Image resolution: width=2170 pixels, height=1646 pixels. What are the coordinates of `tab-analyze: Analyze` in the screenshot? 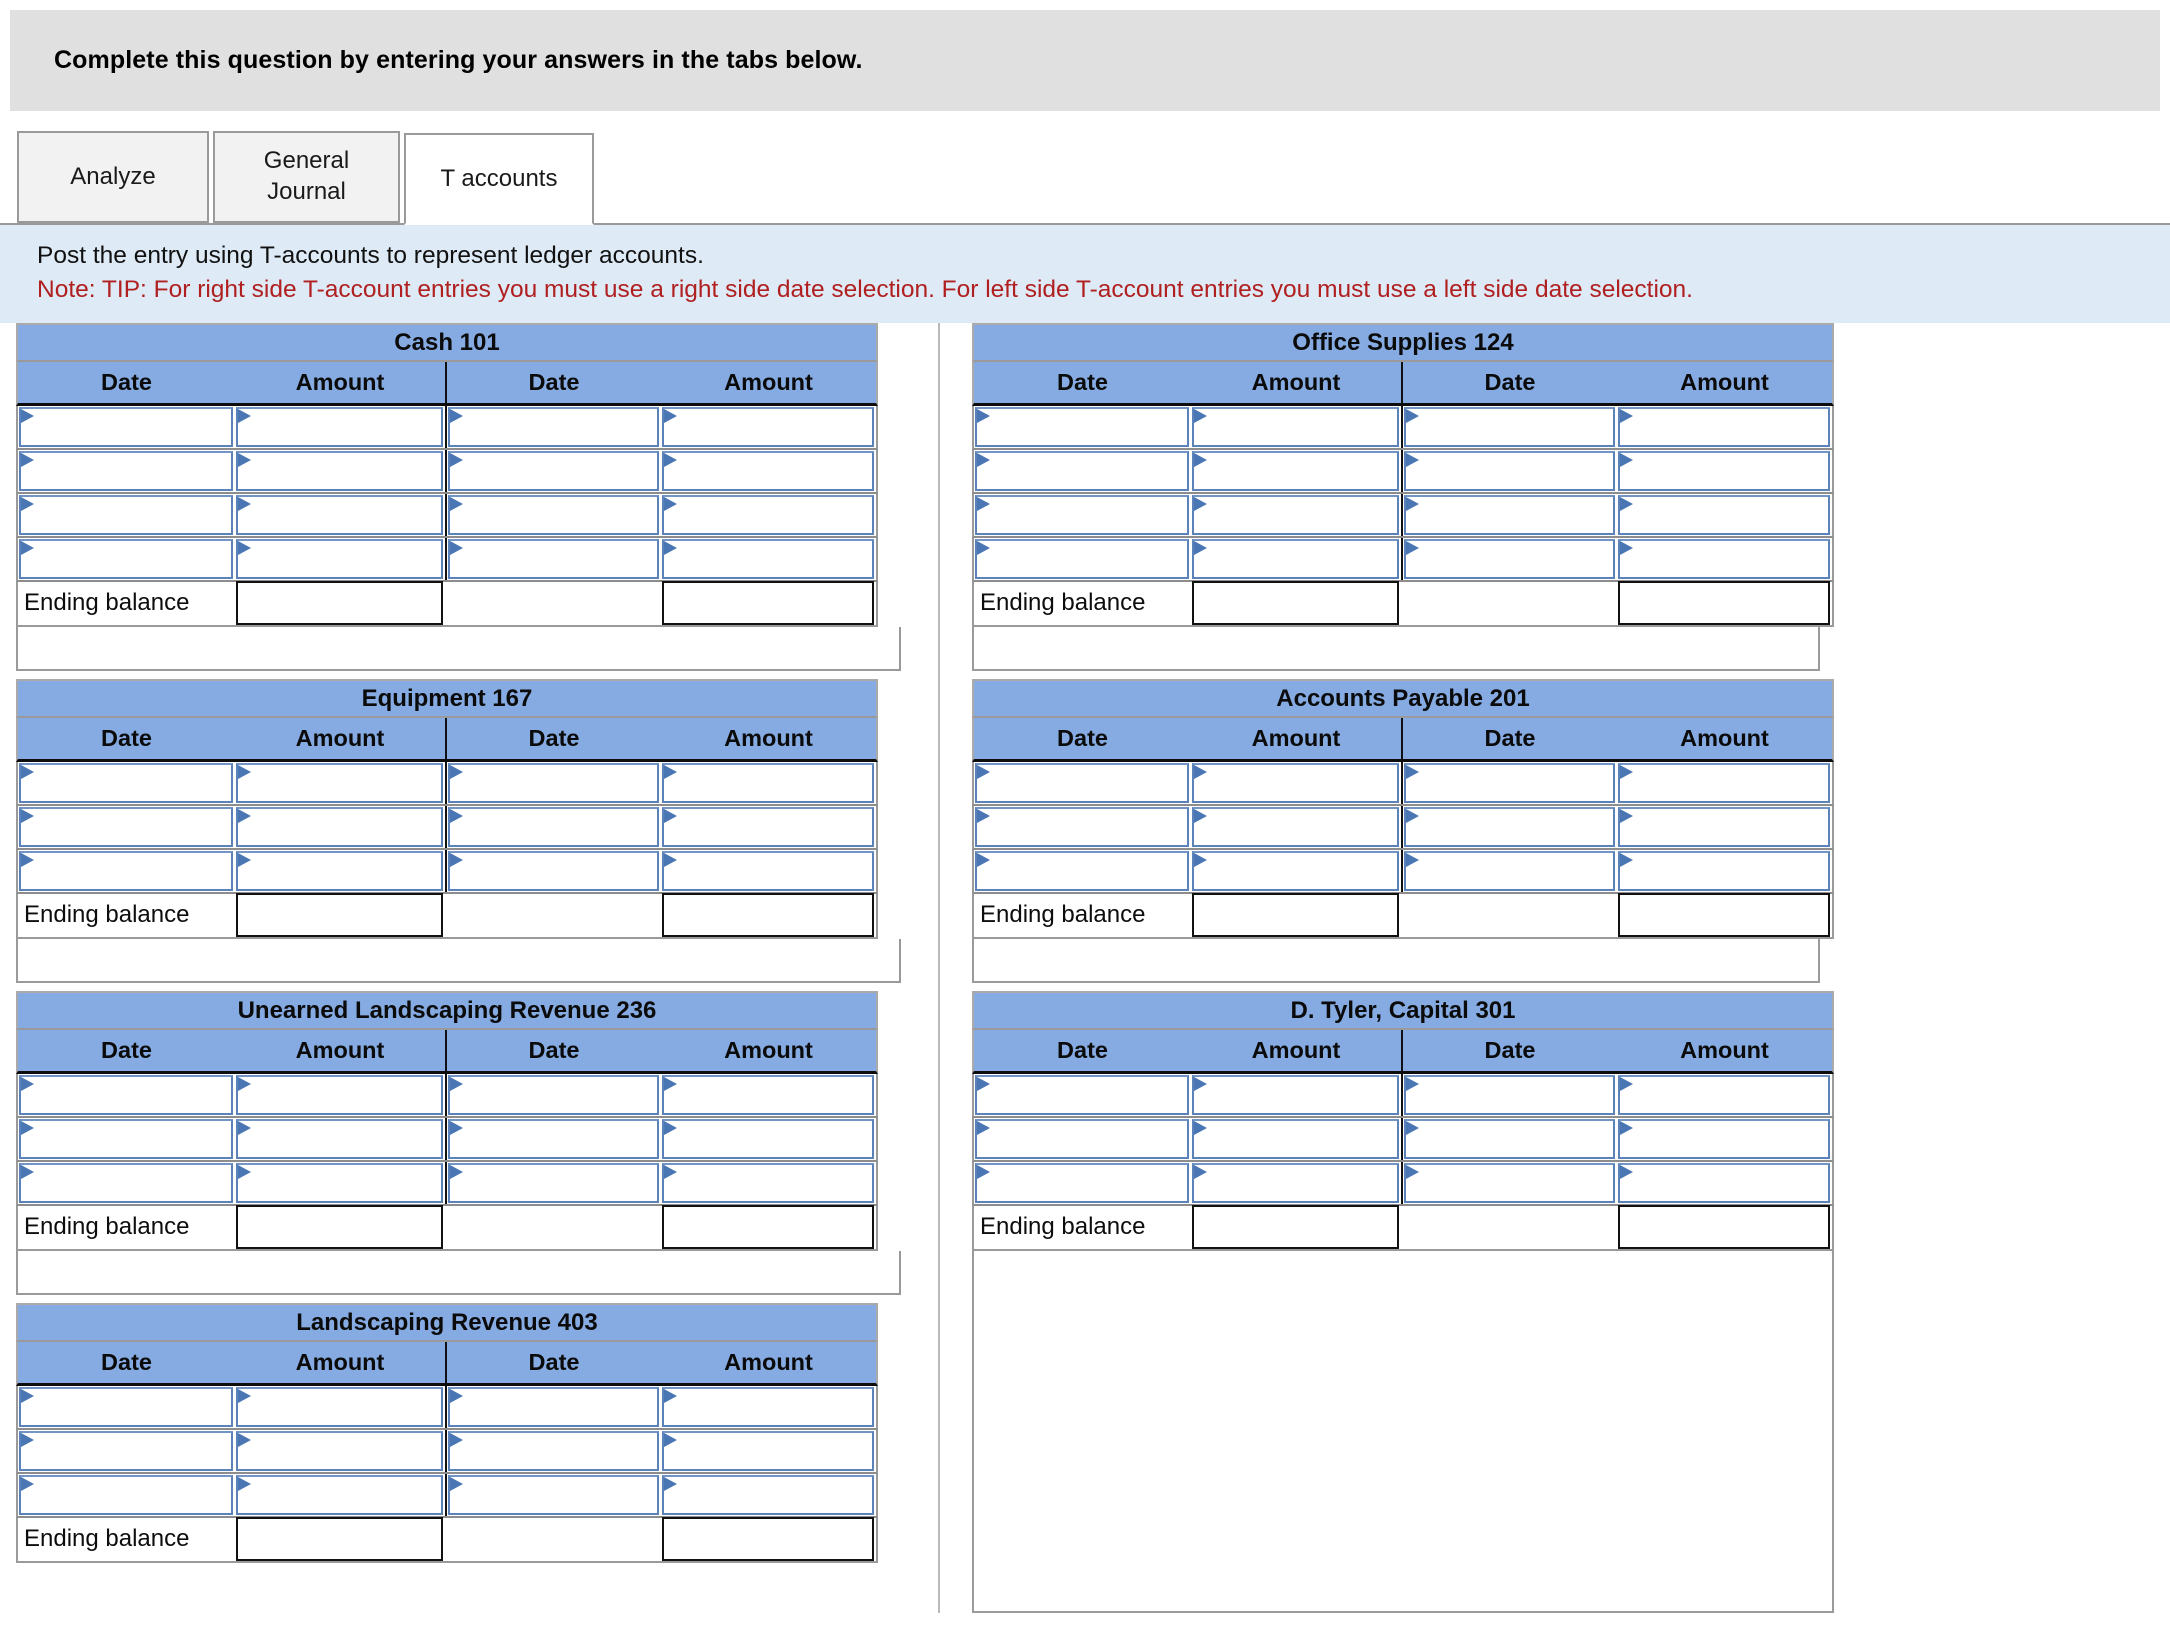 It's located at (113, 177).